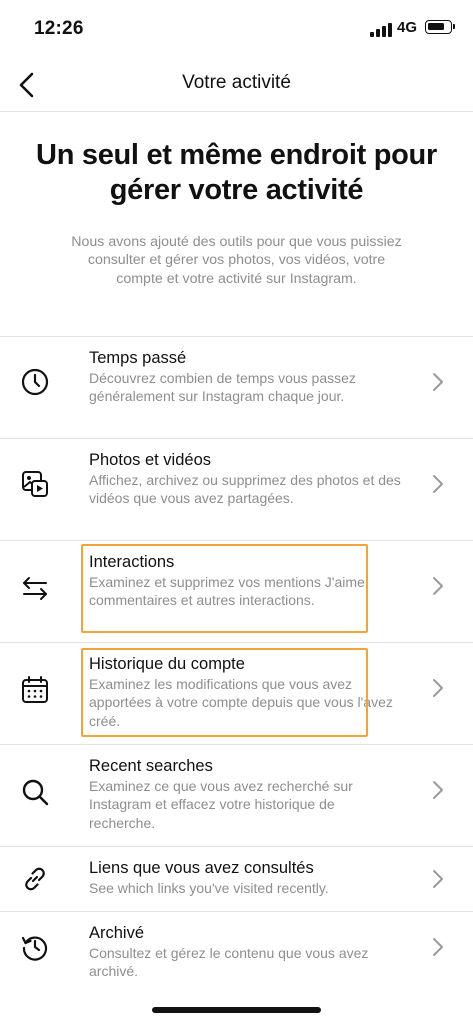  Describe the element at coordinates (236, 1010) in the screenshot. I see `home-indicator` at that location.